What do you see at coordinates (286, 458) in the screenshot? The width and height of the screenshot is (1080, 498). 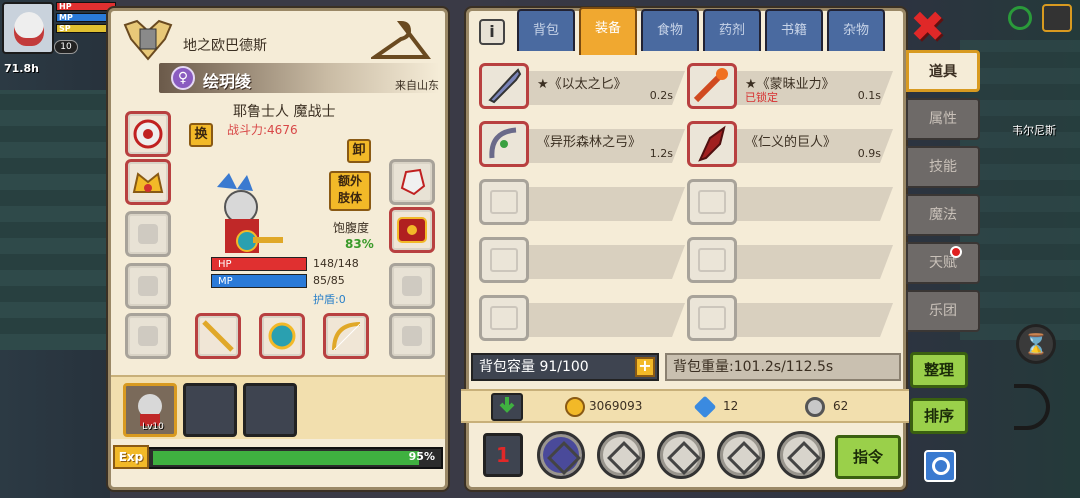 I see `exp-bar-fill` at bounding box center [286, 458].